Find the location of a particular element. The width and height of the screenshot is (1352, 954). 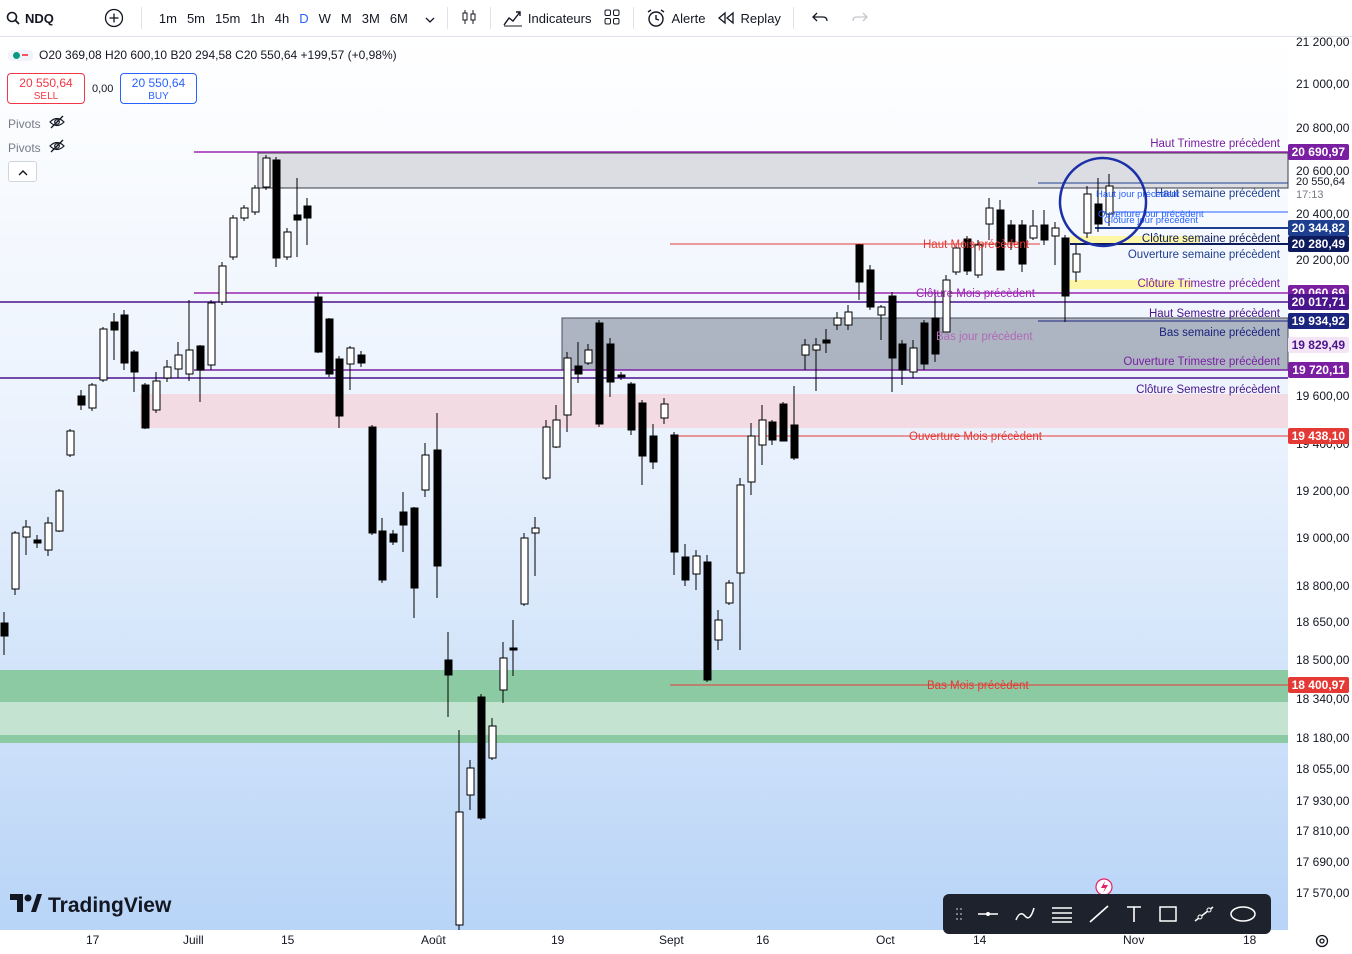

redo-button is located at coordinates (860, 18).